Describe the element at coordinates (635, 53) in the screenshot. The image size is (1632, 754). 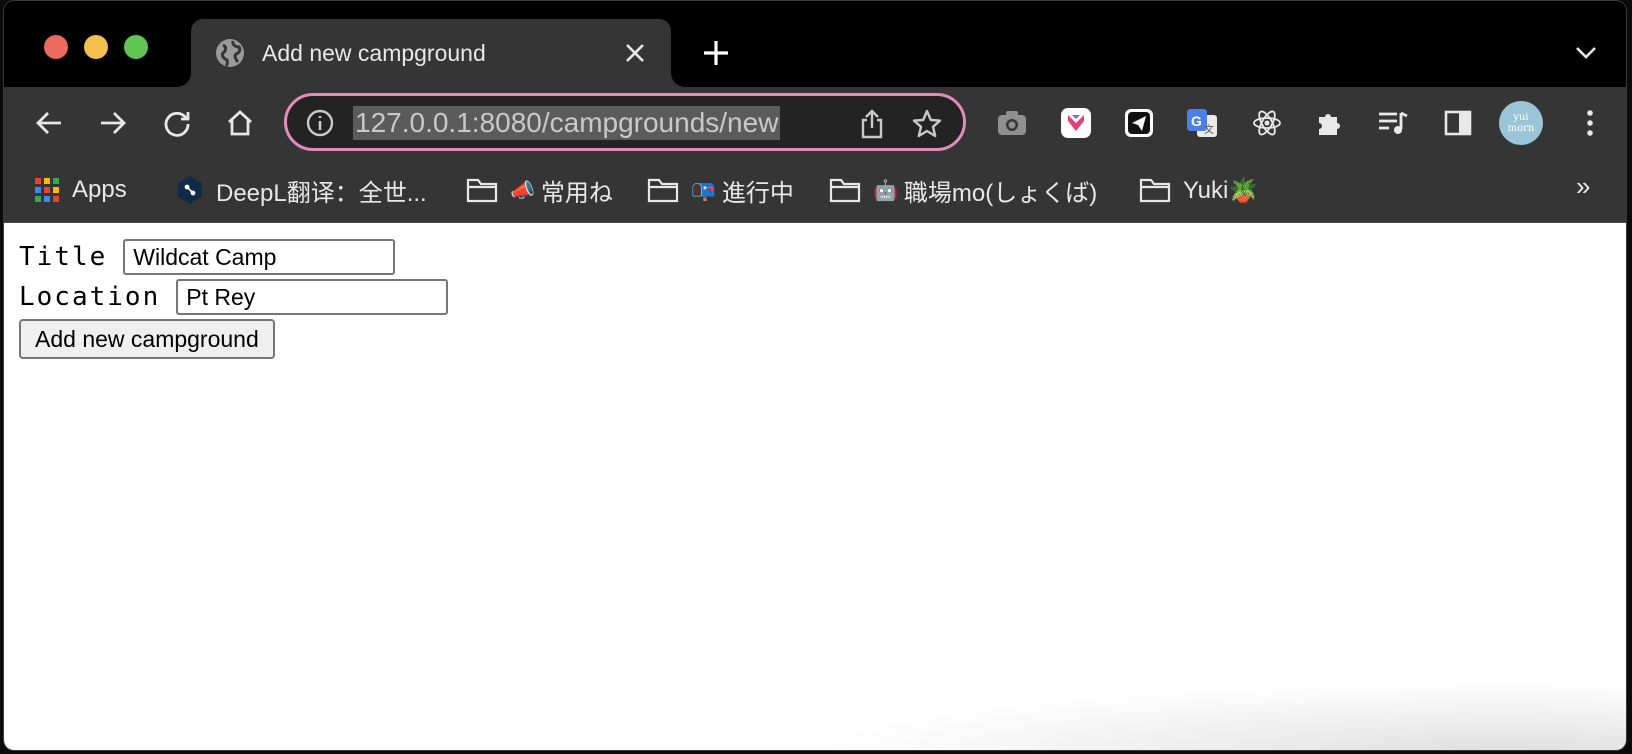
I see `close-tab-icon` at that location.